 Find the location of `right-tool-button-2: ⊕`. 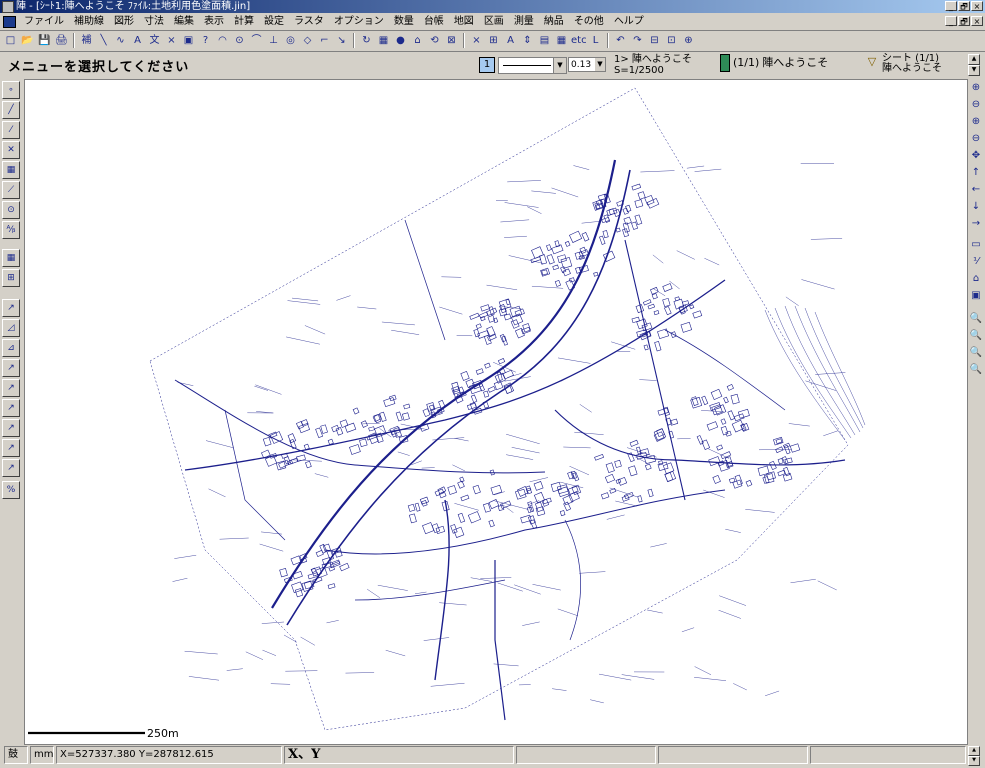

right-tool-button-2: ⊕ is located at coordinates (976, 122).